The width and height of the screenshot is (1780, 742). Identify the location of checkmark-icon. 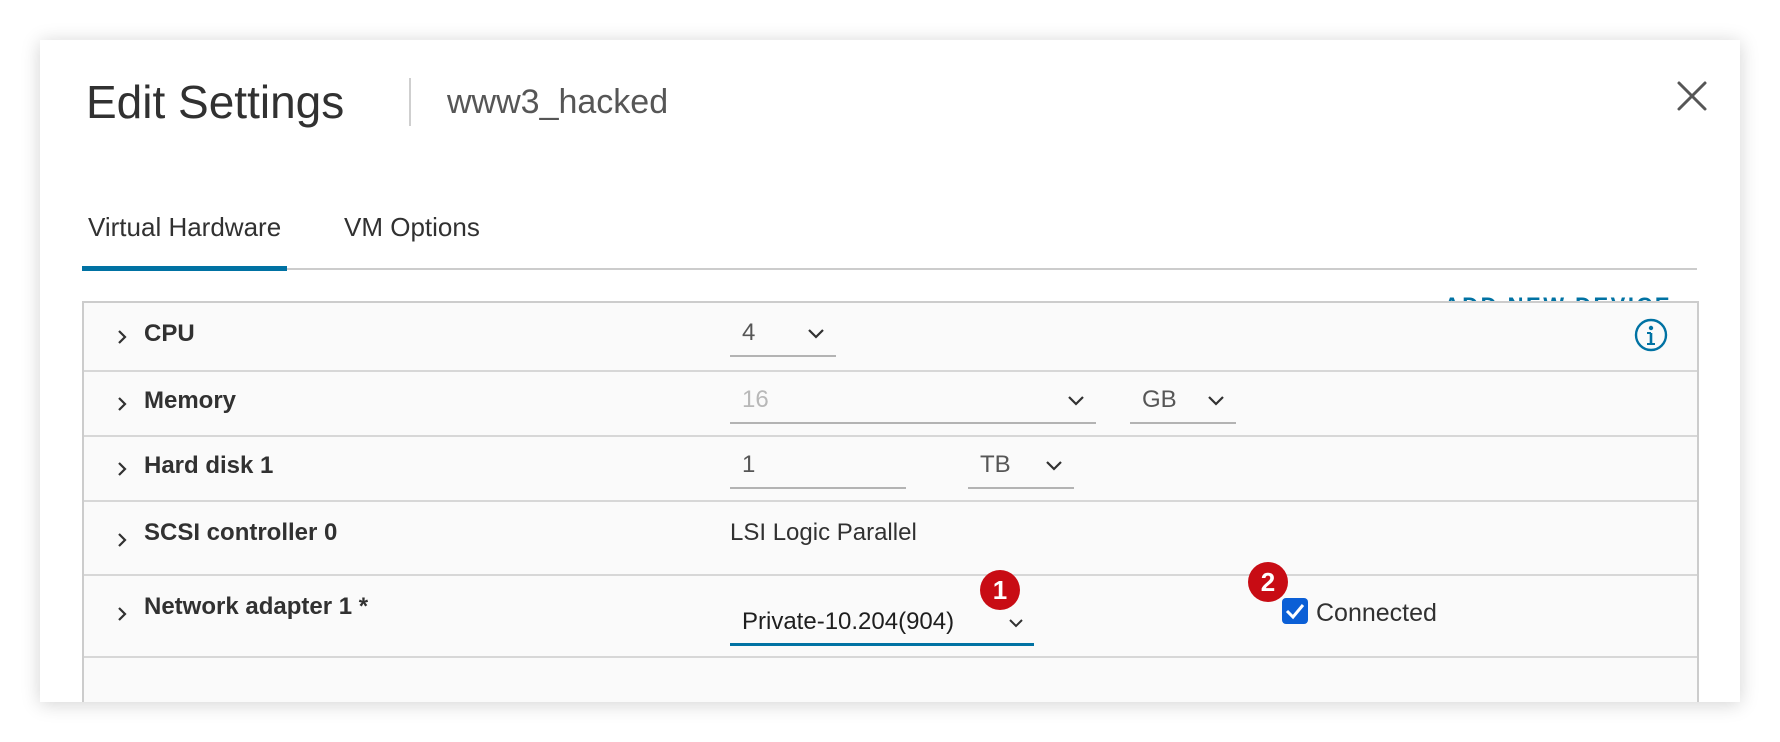
(1295, 612).